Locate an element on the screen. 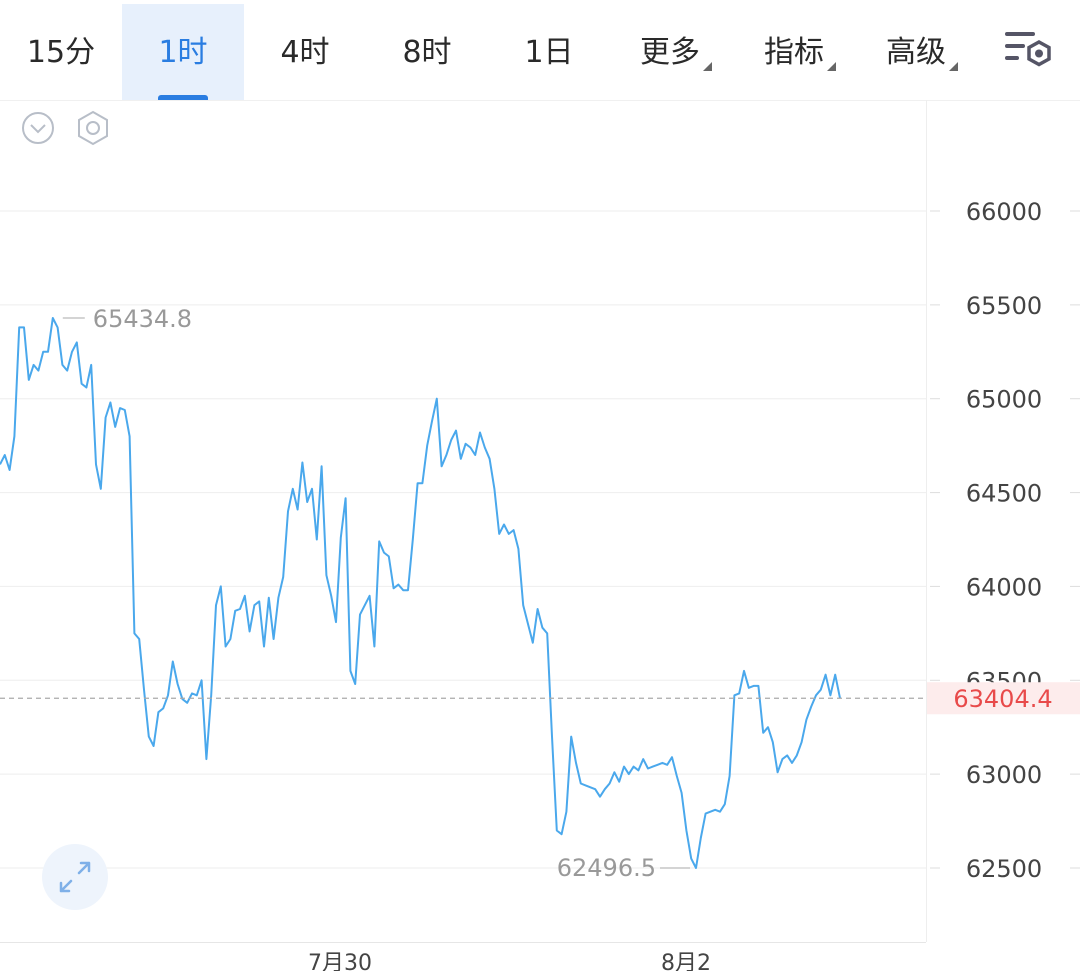  y-tick-label: 66000 is located at coordinates (1004, 212).